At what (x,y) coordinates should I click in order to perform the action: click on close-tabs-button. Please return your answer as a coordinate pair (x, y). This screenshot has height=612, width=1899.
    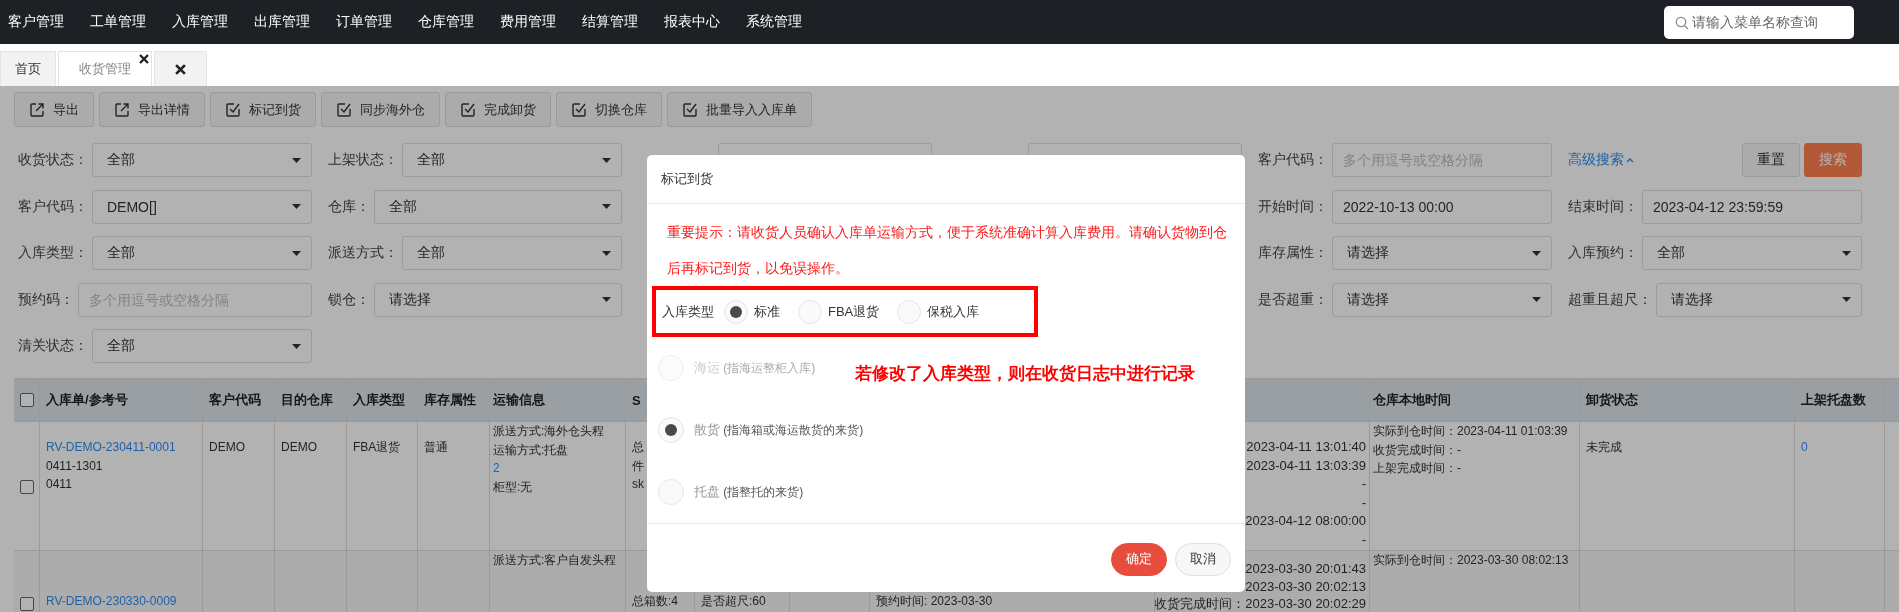
    Looking at the image, I should click on (180, 68).